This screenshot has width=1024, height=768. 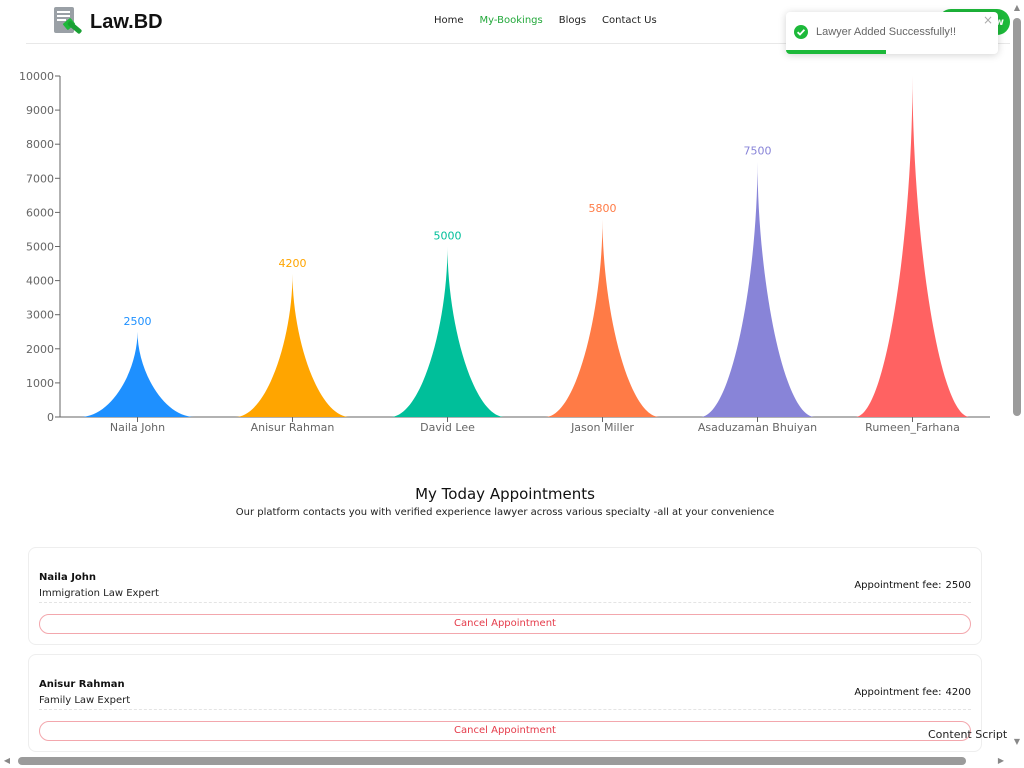 I want to click on success-toast: Lawyer Added Successfully!! ×, so click(x=892, y=33).